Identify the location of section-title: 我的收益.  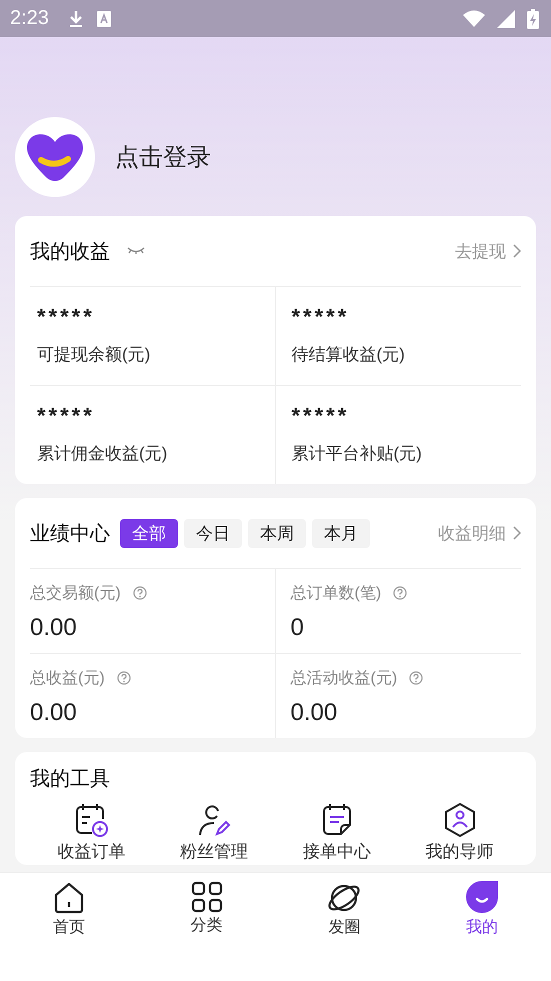
(70, 252).